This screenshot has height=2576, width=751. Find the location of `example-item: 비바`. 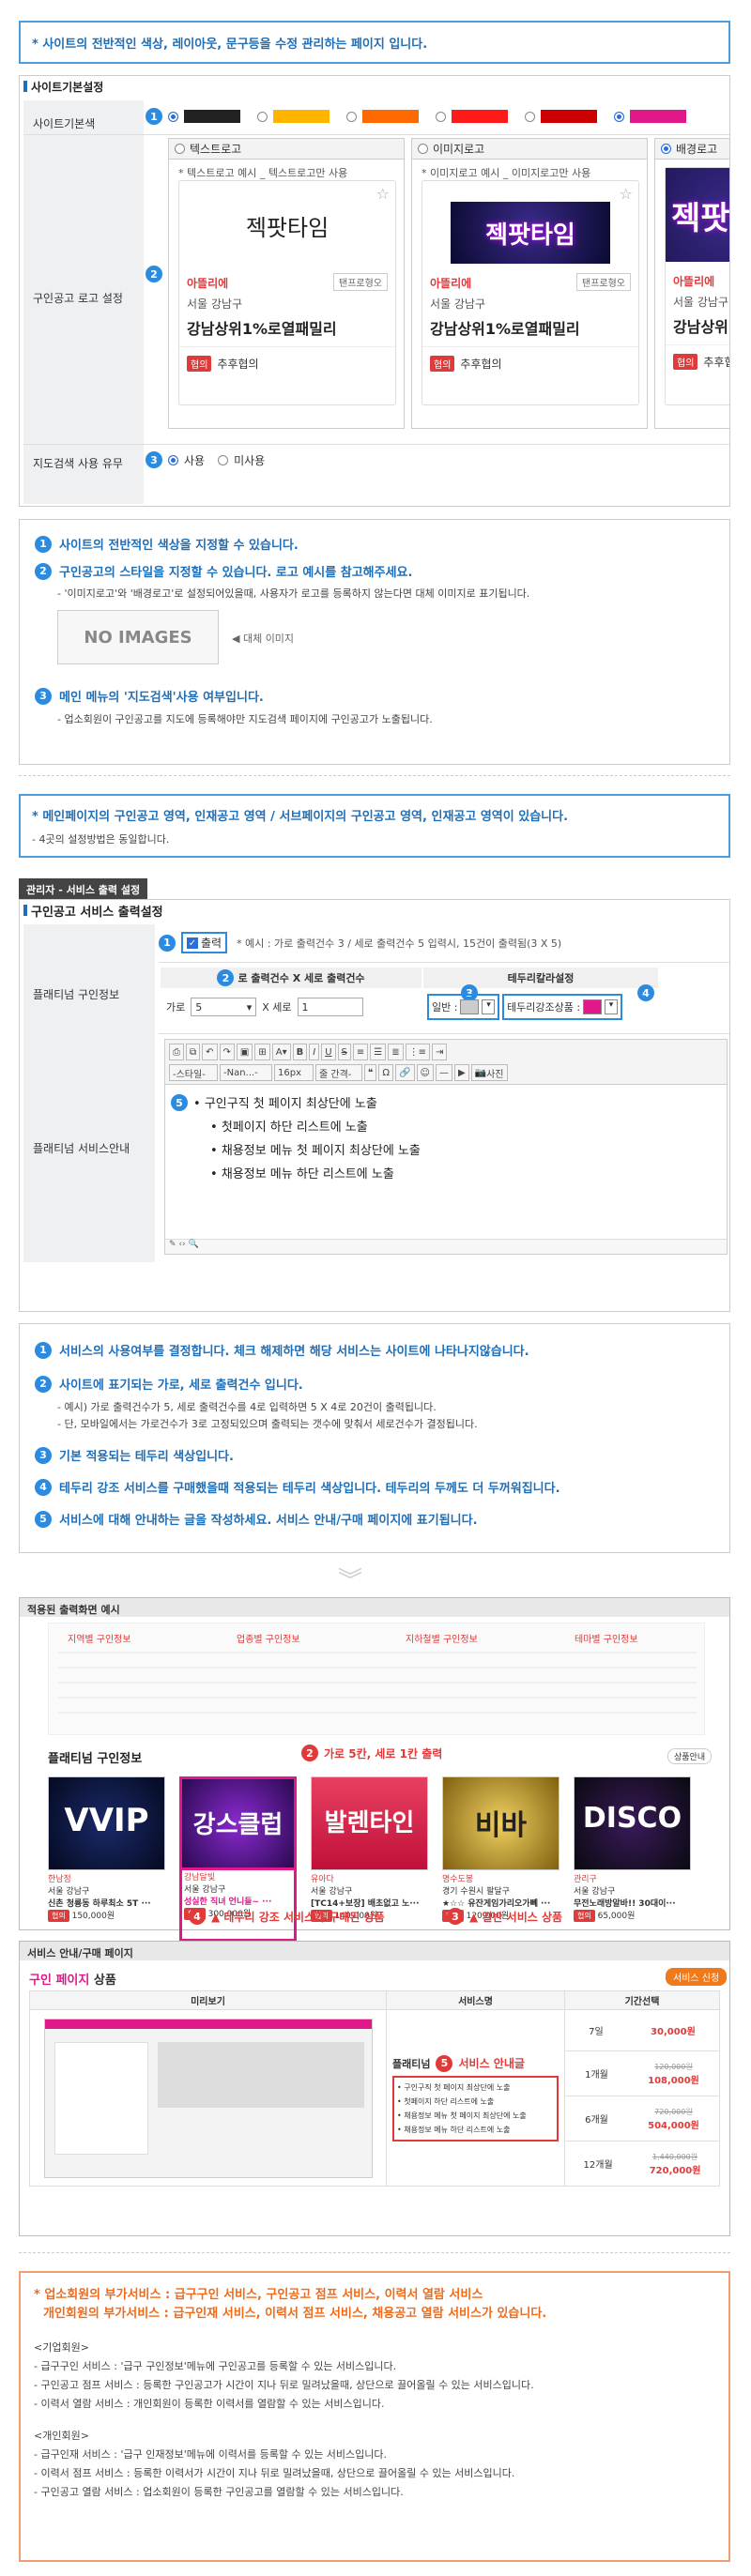

example-item: 비바 is located at coordinates (501, 1823).